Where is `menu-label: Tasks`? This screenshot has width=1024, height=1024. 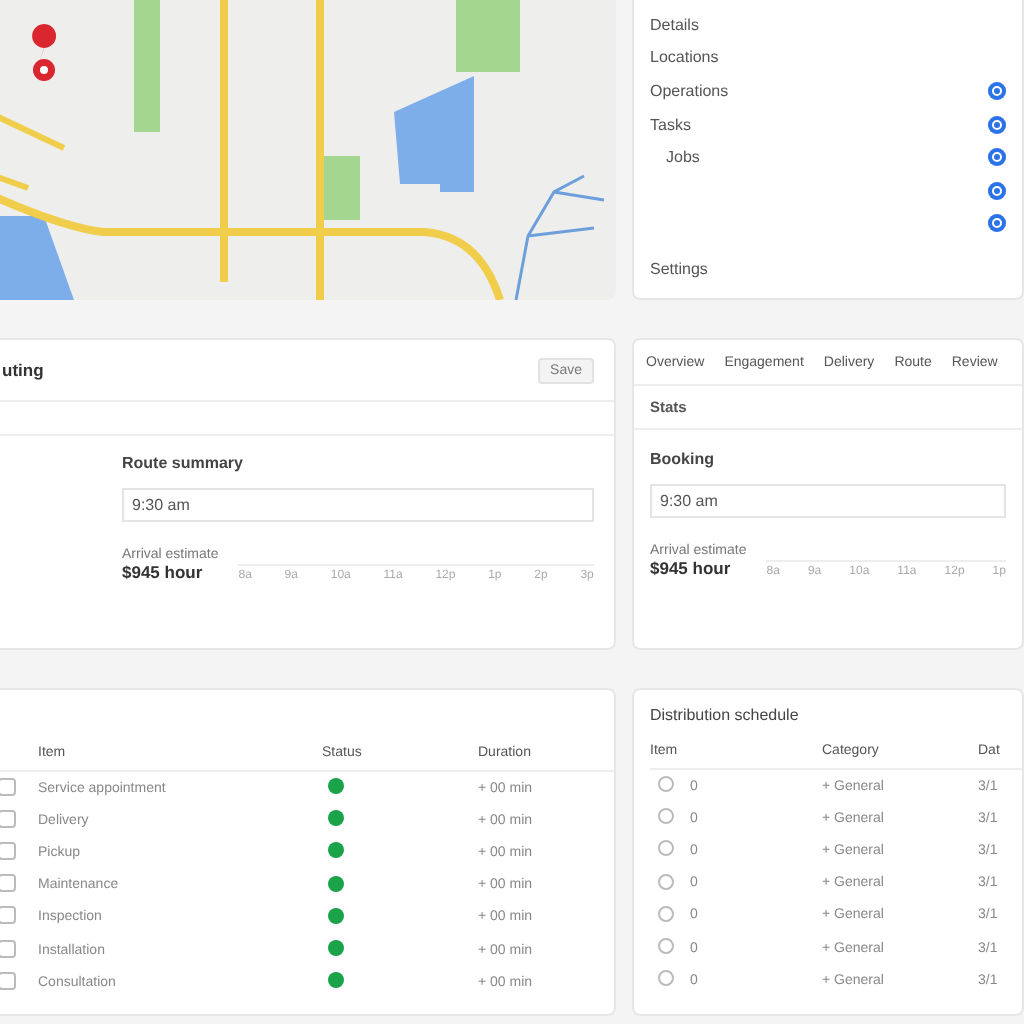 menu-label: Tasks is located at coordinates (670, 124).